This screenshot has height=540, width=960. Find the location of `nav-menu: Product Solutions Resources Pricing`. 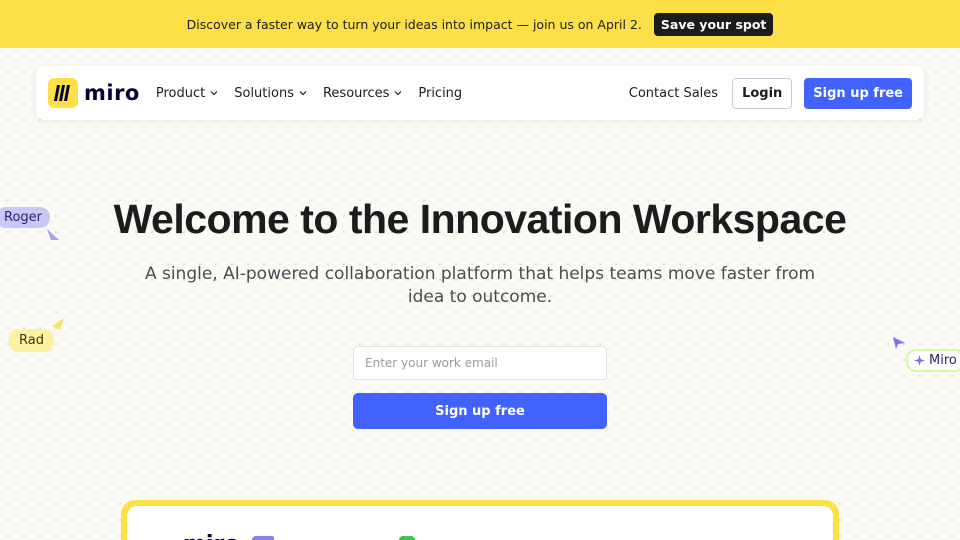

nav-menu: Product Solutions Resources Pricing is located at coordinates (309, 93).